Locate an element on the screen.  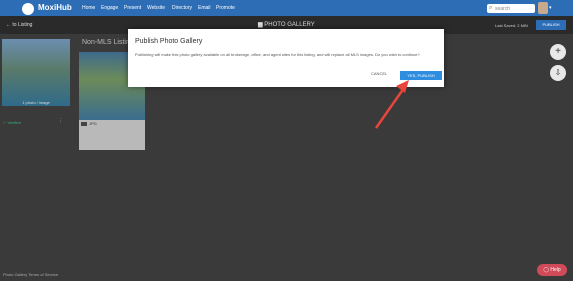
confirm-publish-button: YES, PUBLISH is located at coordinates (421, 75).